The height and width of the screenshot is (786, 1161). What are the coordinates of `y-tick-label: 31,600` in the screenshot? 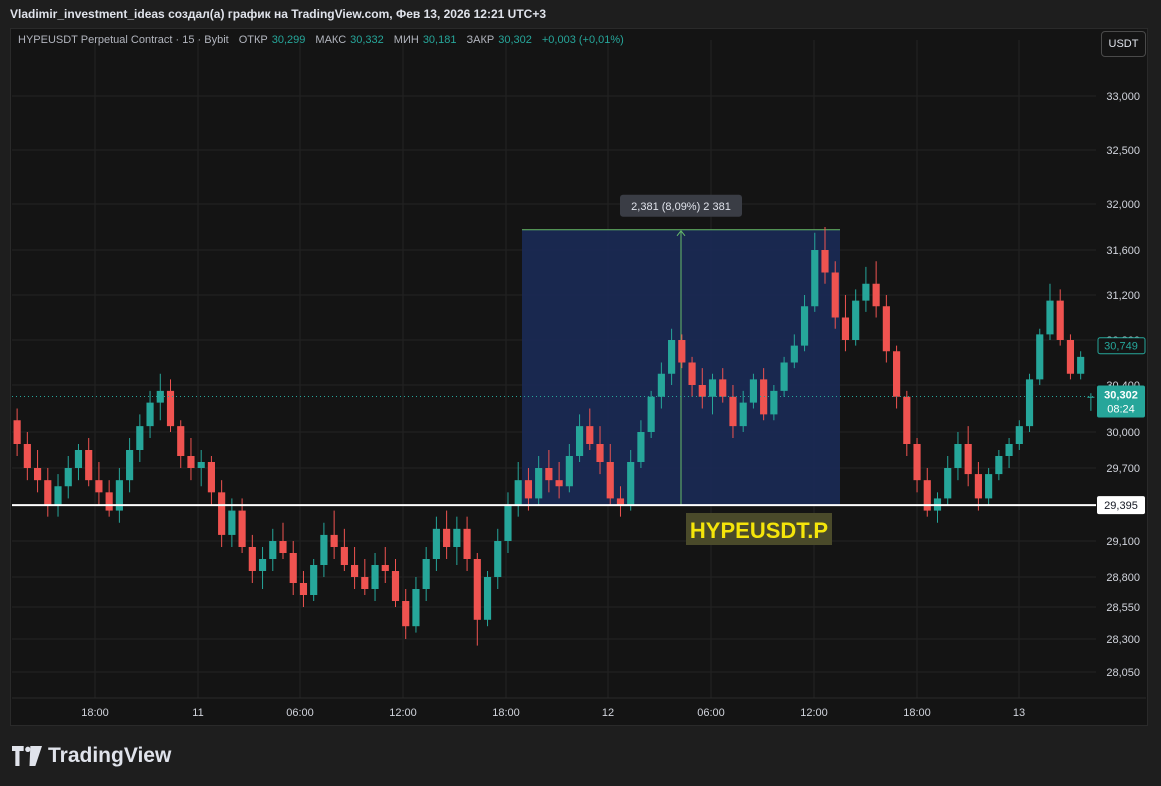 It's located at (1123, 251).